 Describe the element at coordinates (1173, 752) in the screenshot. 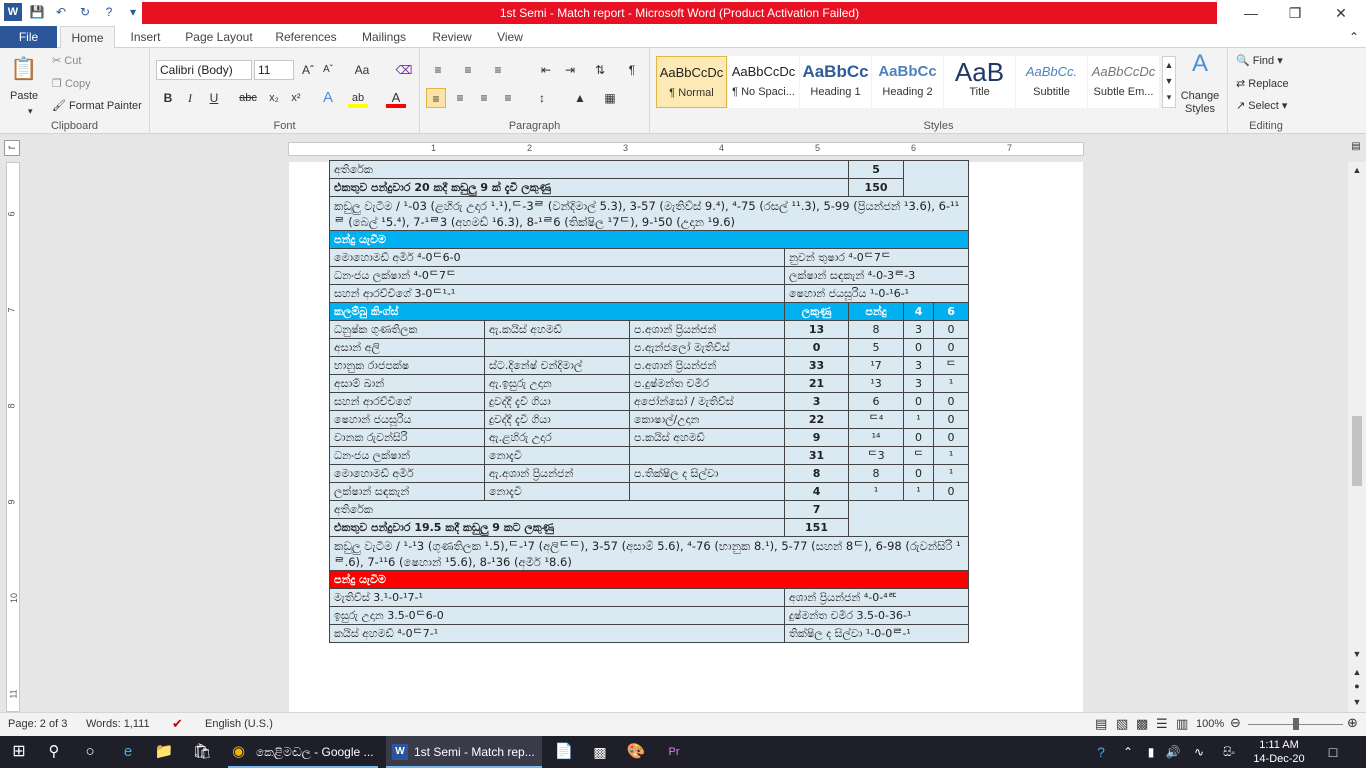

I see `volume-icon: 🔊` at that location.